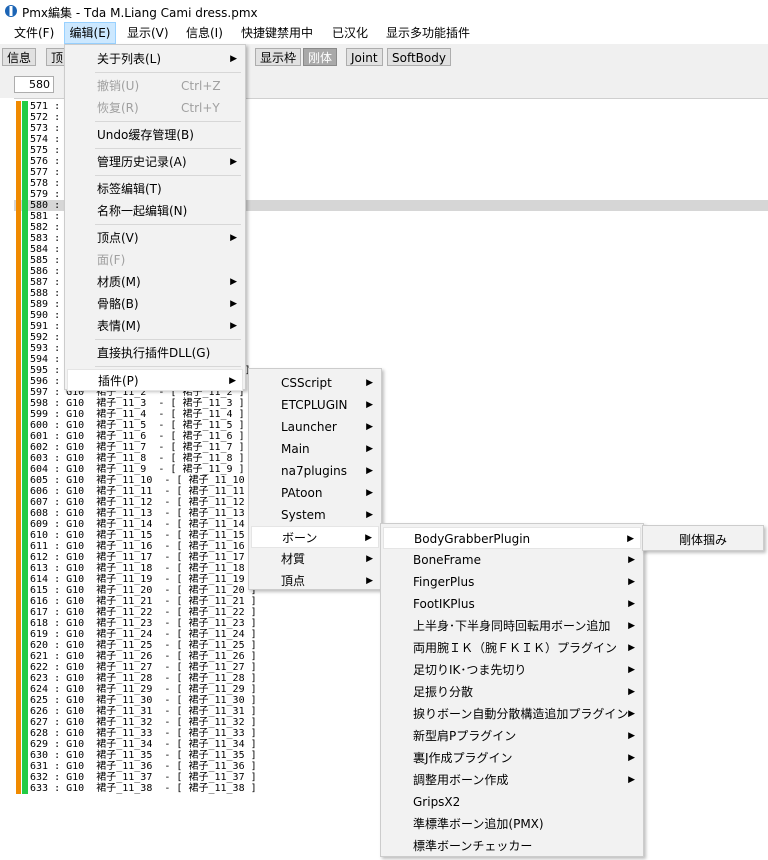  I want to click on list-item: 599 : G10 裙子_11_4 - [ 裙子_11_4 ], so click(391, 414).